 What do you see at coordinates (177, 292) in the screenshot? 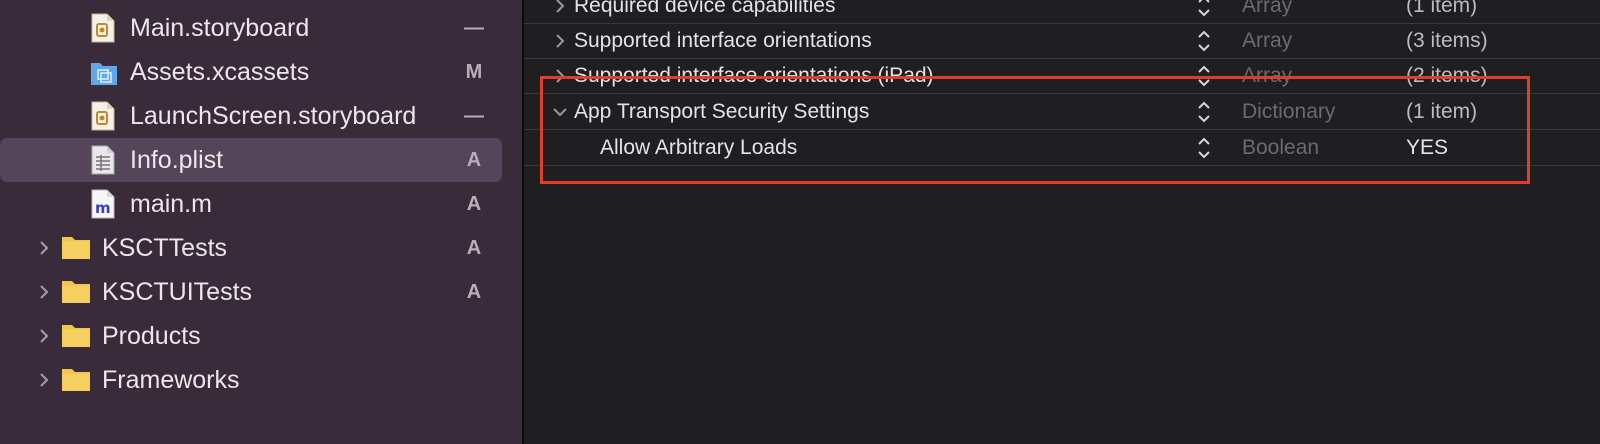
I see `group-name: KSCTUITests` at bounding box center [177, 292].